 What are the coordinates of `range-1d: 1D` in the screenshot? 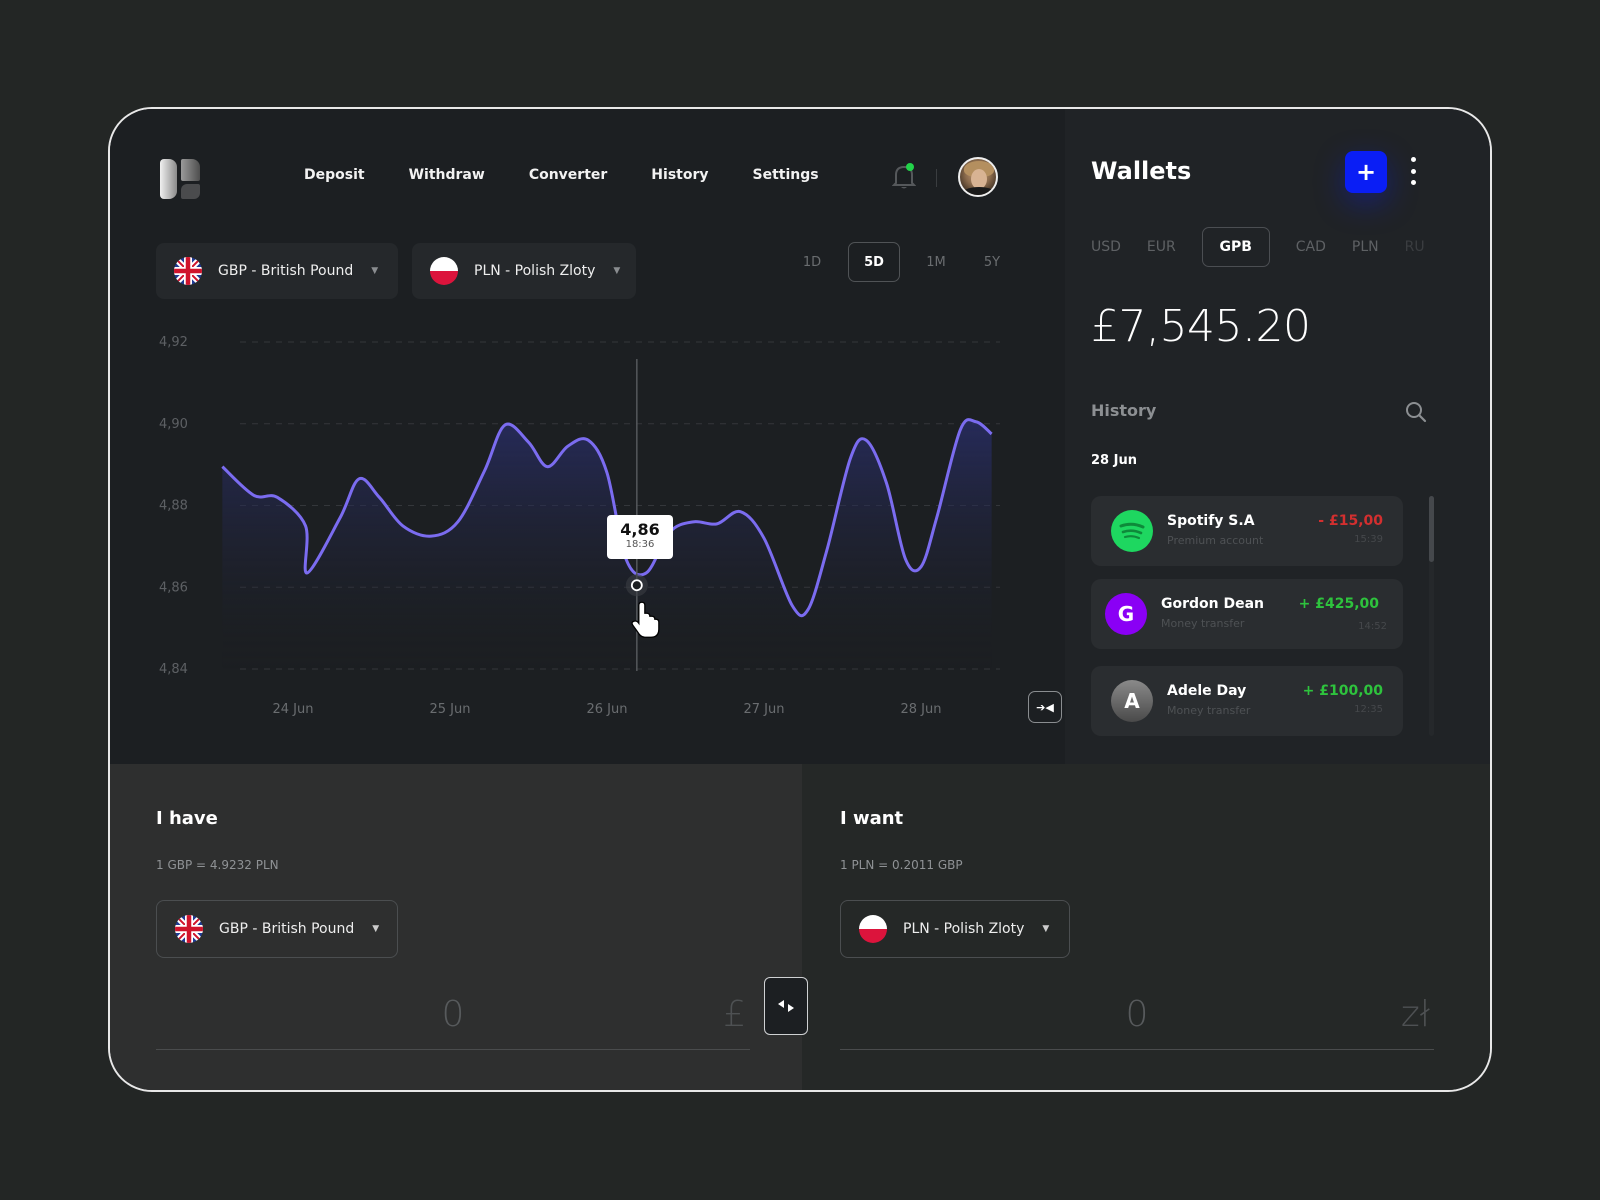 It's located at (812, 262).